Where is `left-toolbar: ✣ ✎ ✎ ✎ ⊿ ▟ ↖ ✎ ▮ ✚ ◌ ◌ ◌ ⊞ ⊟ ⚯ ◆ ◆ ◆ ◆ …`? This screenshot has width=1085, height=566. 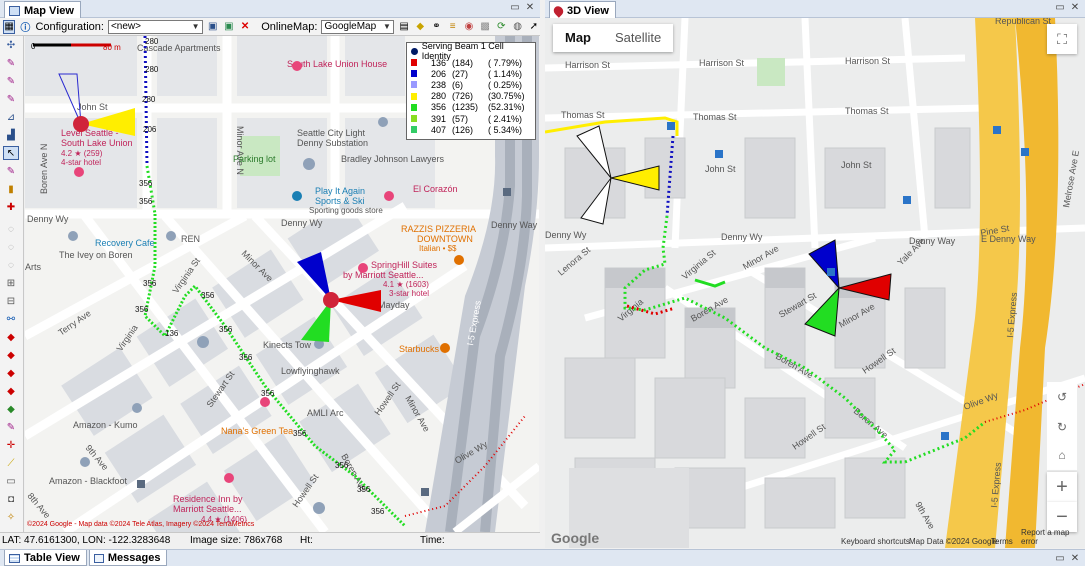 left-toolbar: ✣ ✎ ✎ ✎ ⊿ ▟ ↖ ✎ ▮ ✚ ◌ ◌ ◌ ⊞ ⊟ ⚯ ◆ ◆ ◆ ◆ … is located at coordinates (12, 284).